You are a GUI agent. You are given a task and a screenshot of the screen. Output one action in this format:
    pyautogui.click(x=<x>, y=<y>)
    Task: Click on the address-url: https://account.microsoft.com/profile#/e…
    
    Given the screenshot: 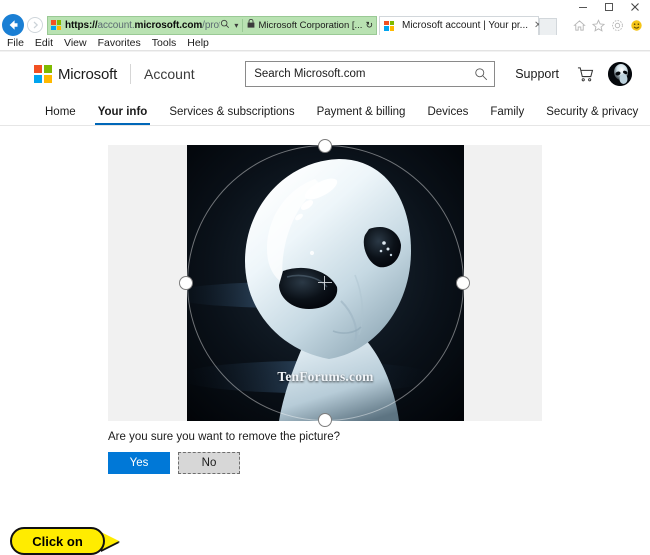 What is the action you would take?
    pyautogui.click(x=143, y=25)
    